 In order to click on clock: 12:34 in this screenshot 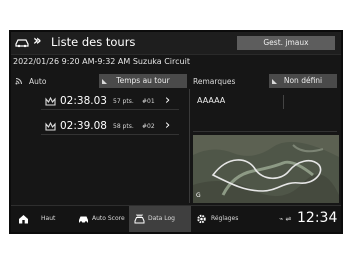, I will do `click(317, 218)`.